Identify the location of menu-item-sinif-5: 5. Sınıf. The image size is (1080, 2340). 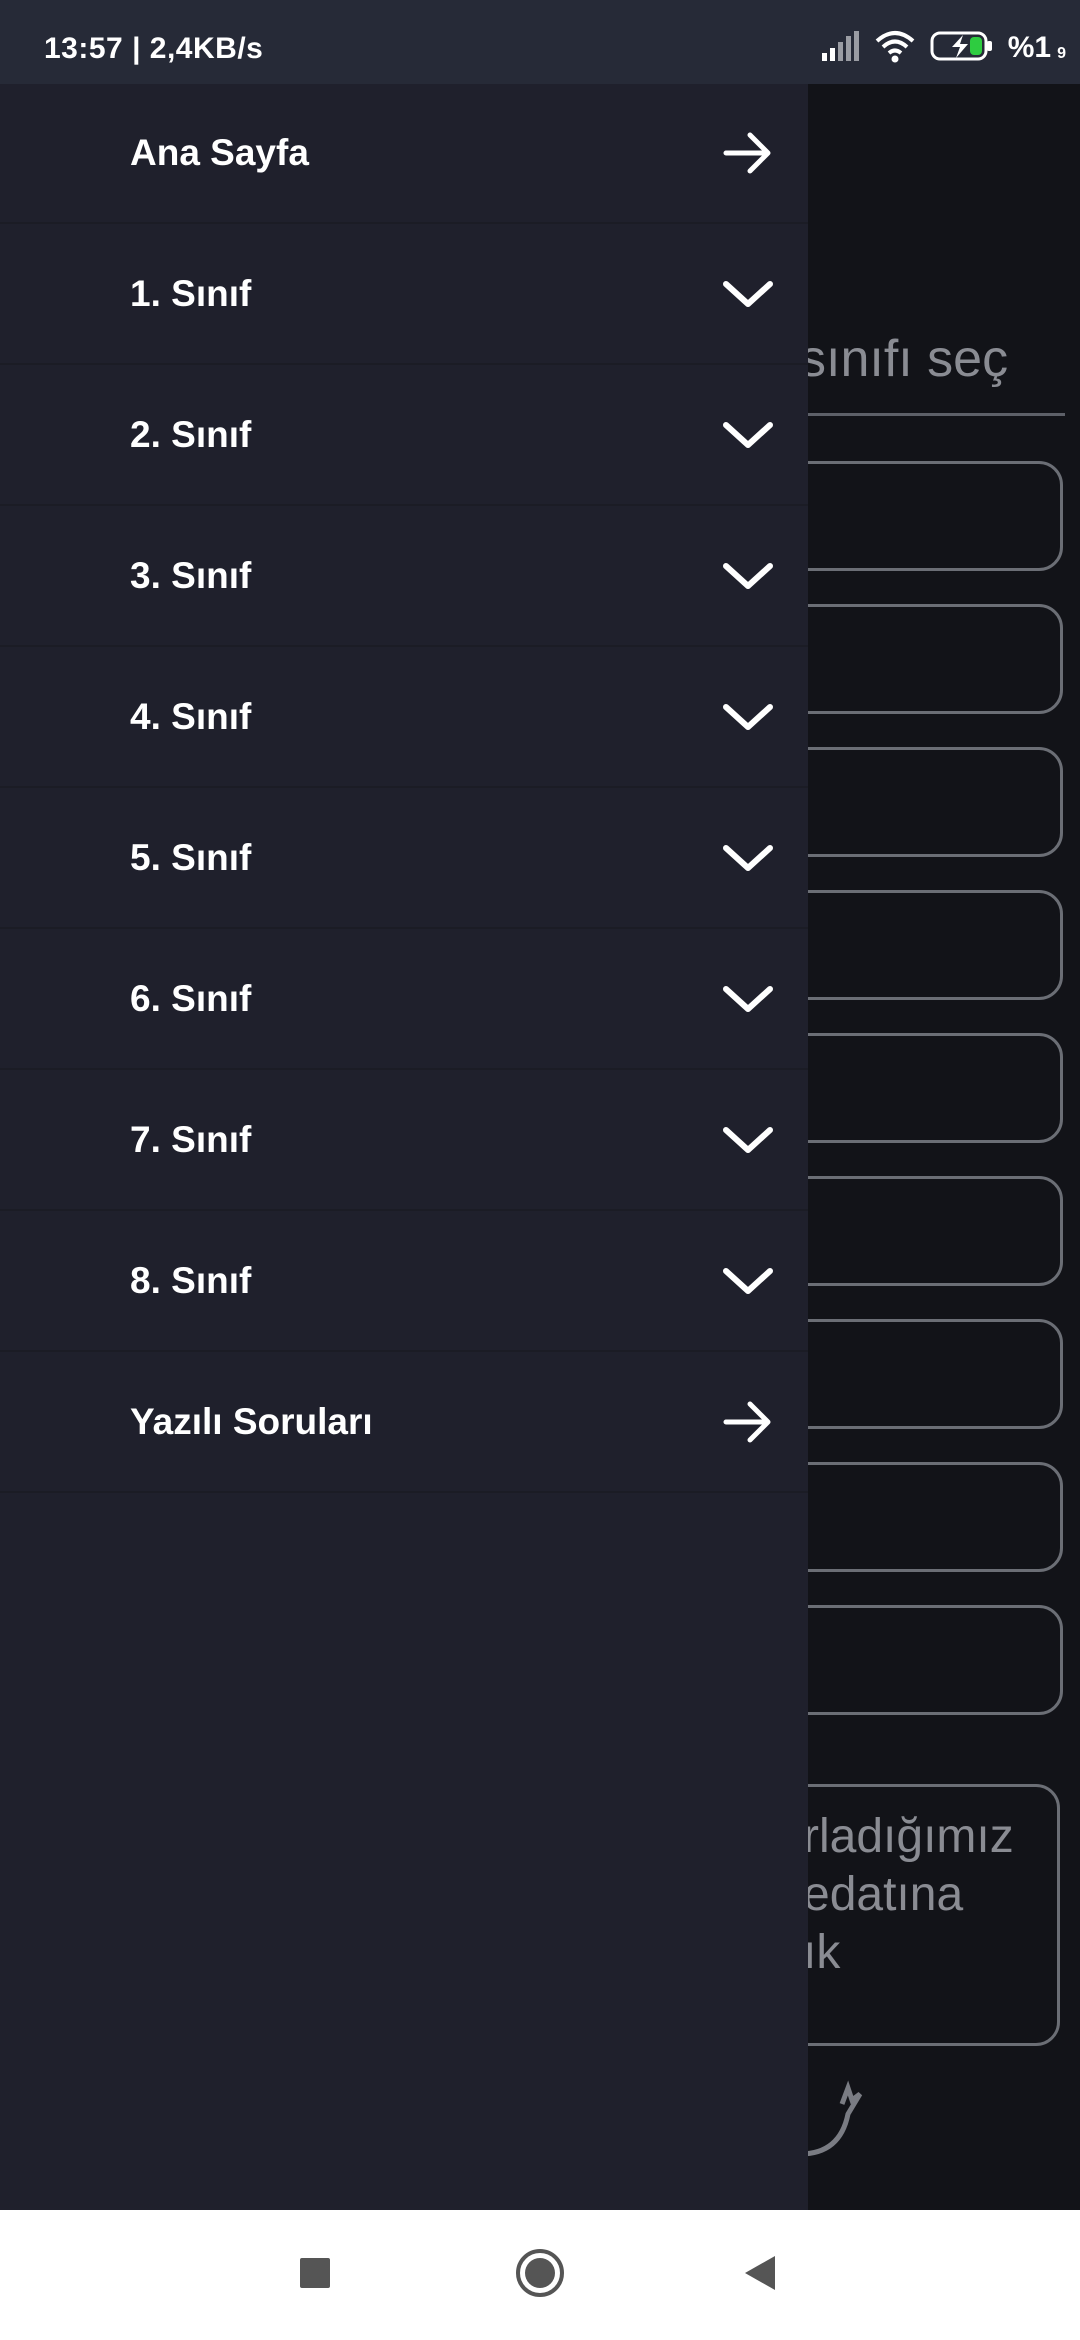
(404, 859).